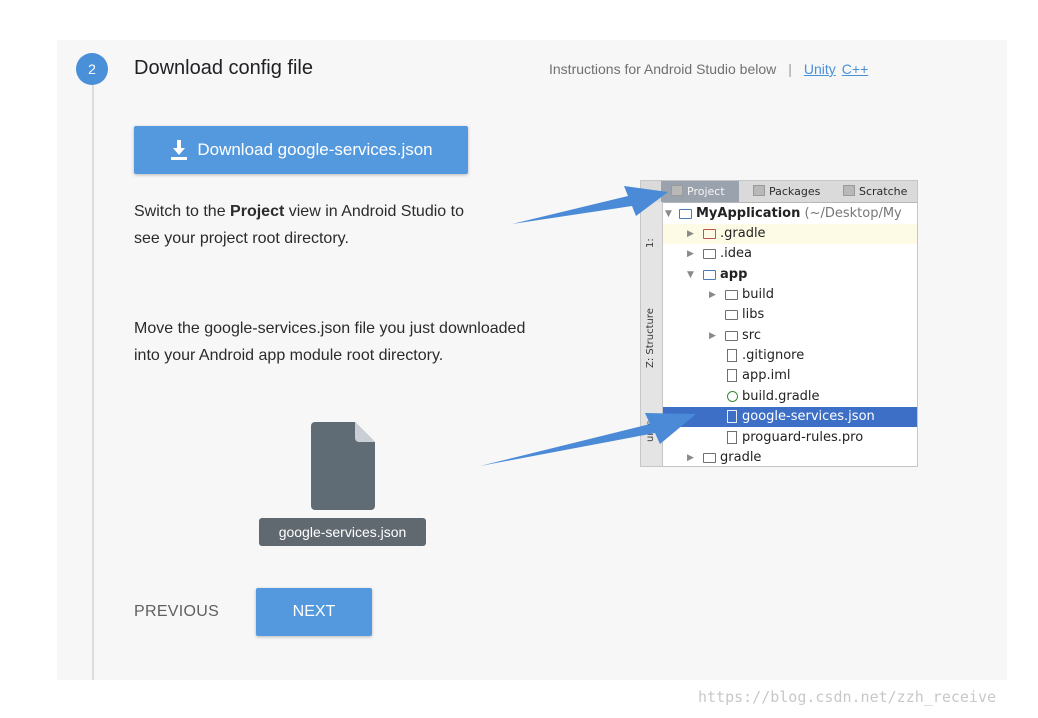 The height and width of the screenshot is (718, 1038). Describe the element at coordinates (853, 213) in the screenshot. I see `tree-item-path: (~/Desktop/My` at that location.